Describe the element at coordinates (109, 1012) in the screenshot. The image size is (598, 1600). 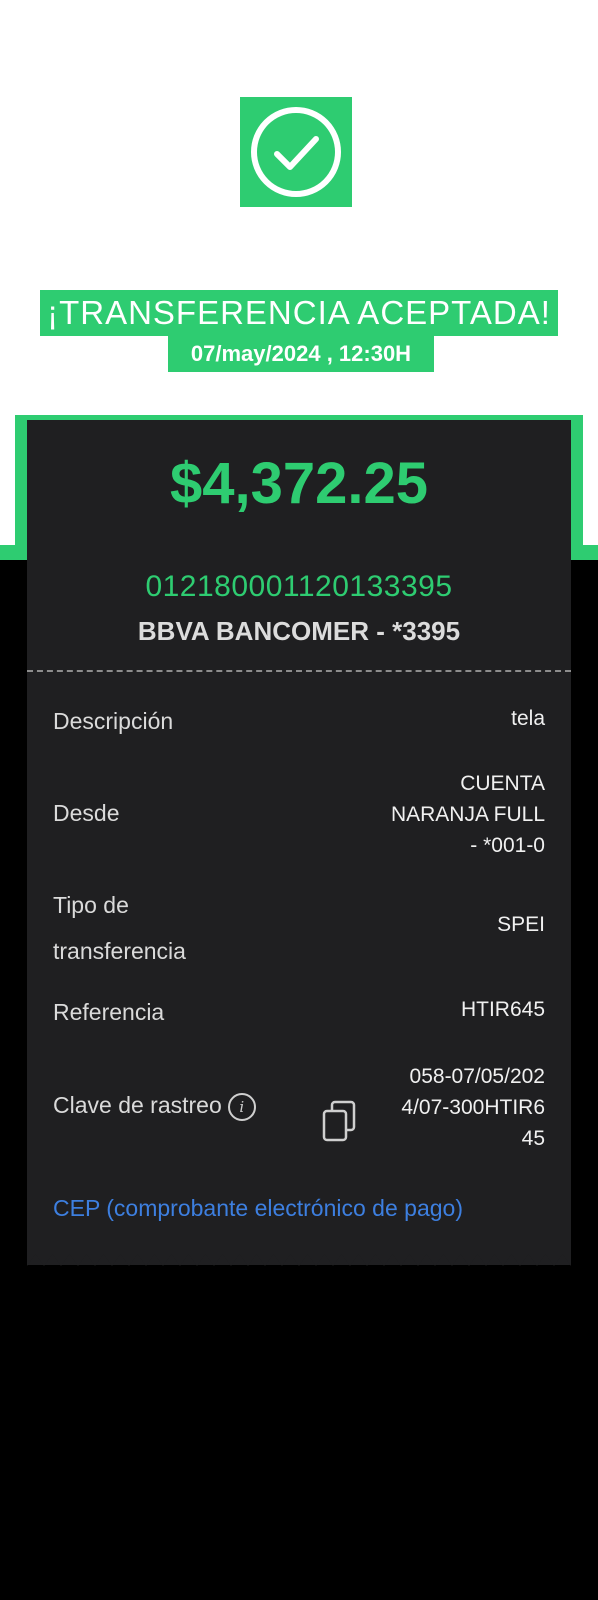
I see `reference-label: Referencia` at that location.